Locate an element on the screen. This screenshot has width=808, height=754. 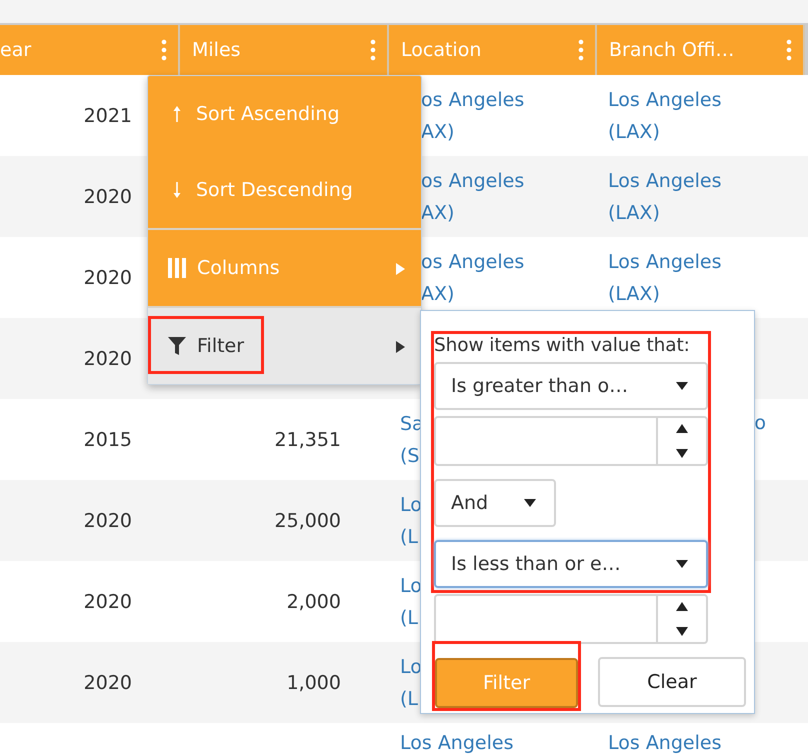
miles-cell-text: 25,000 is located at coordinates (307, 521).